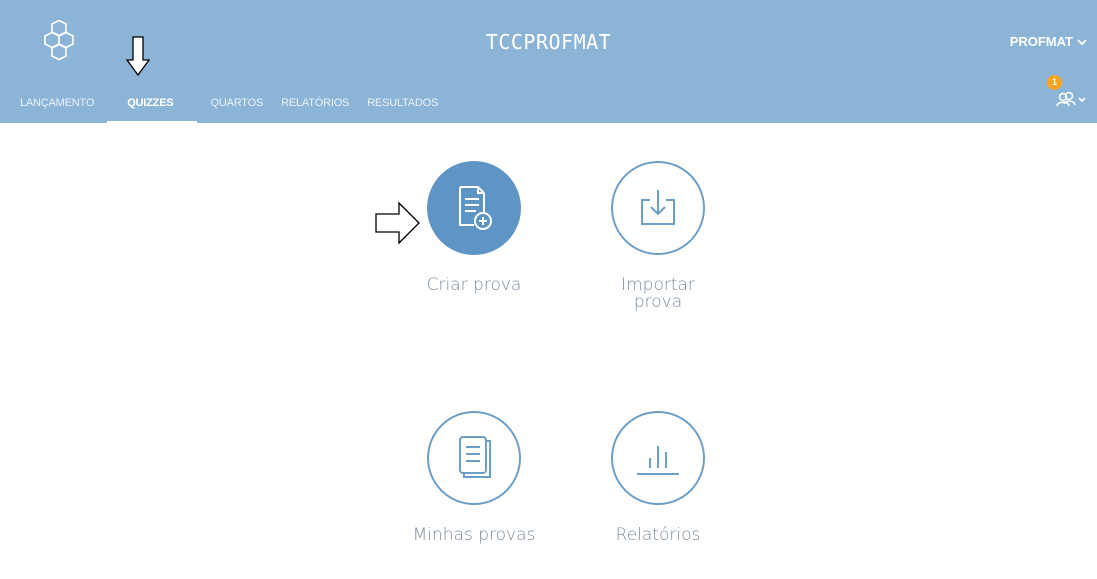 The image size is (1097, 579). Describe the element at coordinates (658, 535) in the screenshot. I see `reports-label: Relatórios` at that location.